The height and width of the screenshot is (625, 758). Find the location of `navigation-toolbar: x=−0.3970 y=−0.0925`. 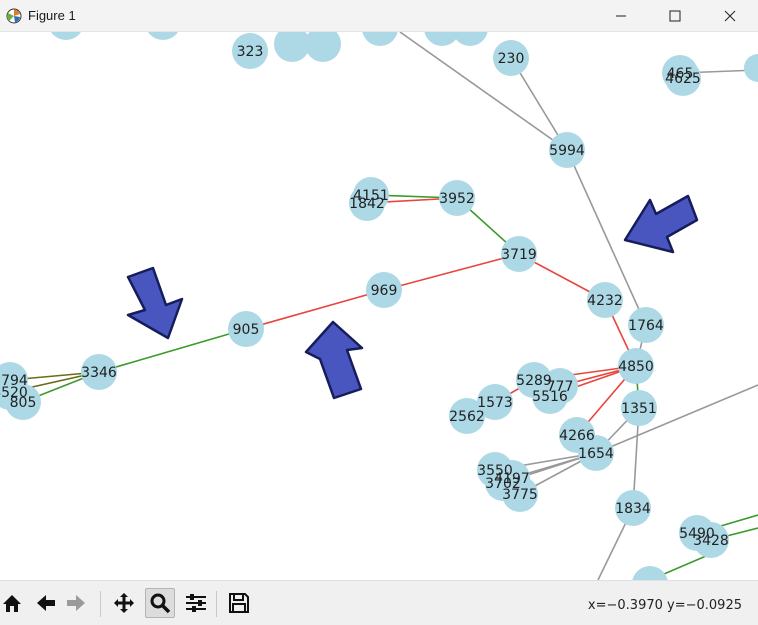

navigation-toolbar: x=−0.3970 y=−0.0925 is located at coordinates (379, 602).